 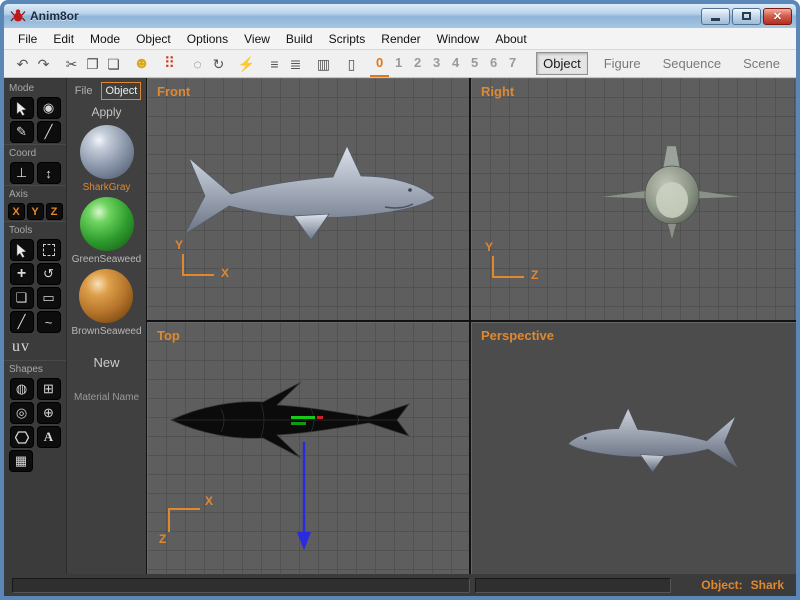 I want to click on edit-tool-button: ✎, so click(x=21, y=132).